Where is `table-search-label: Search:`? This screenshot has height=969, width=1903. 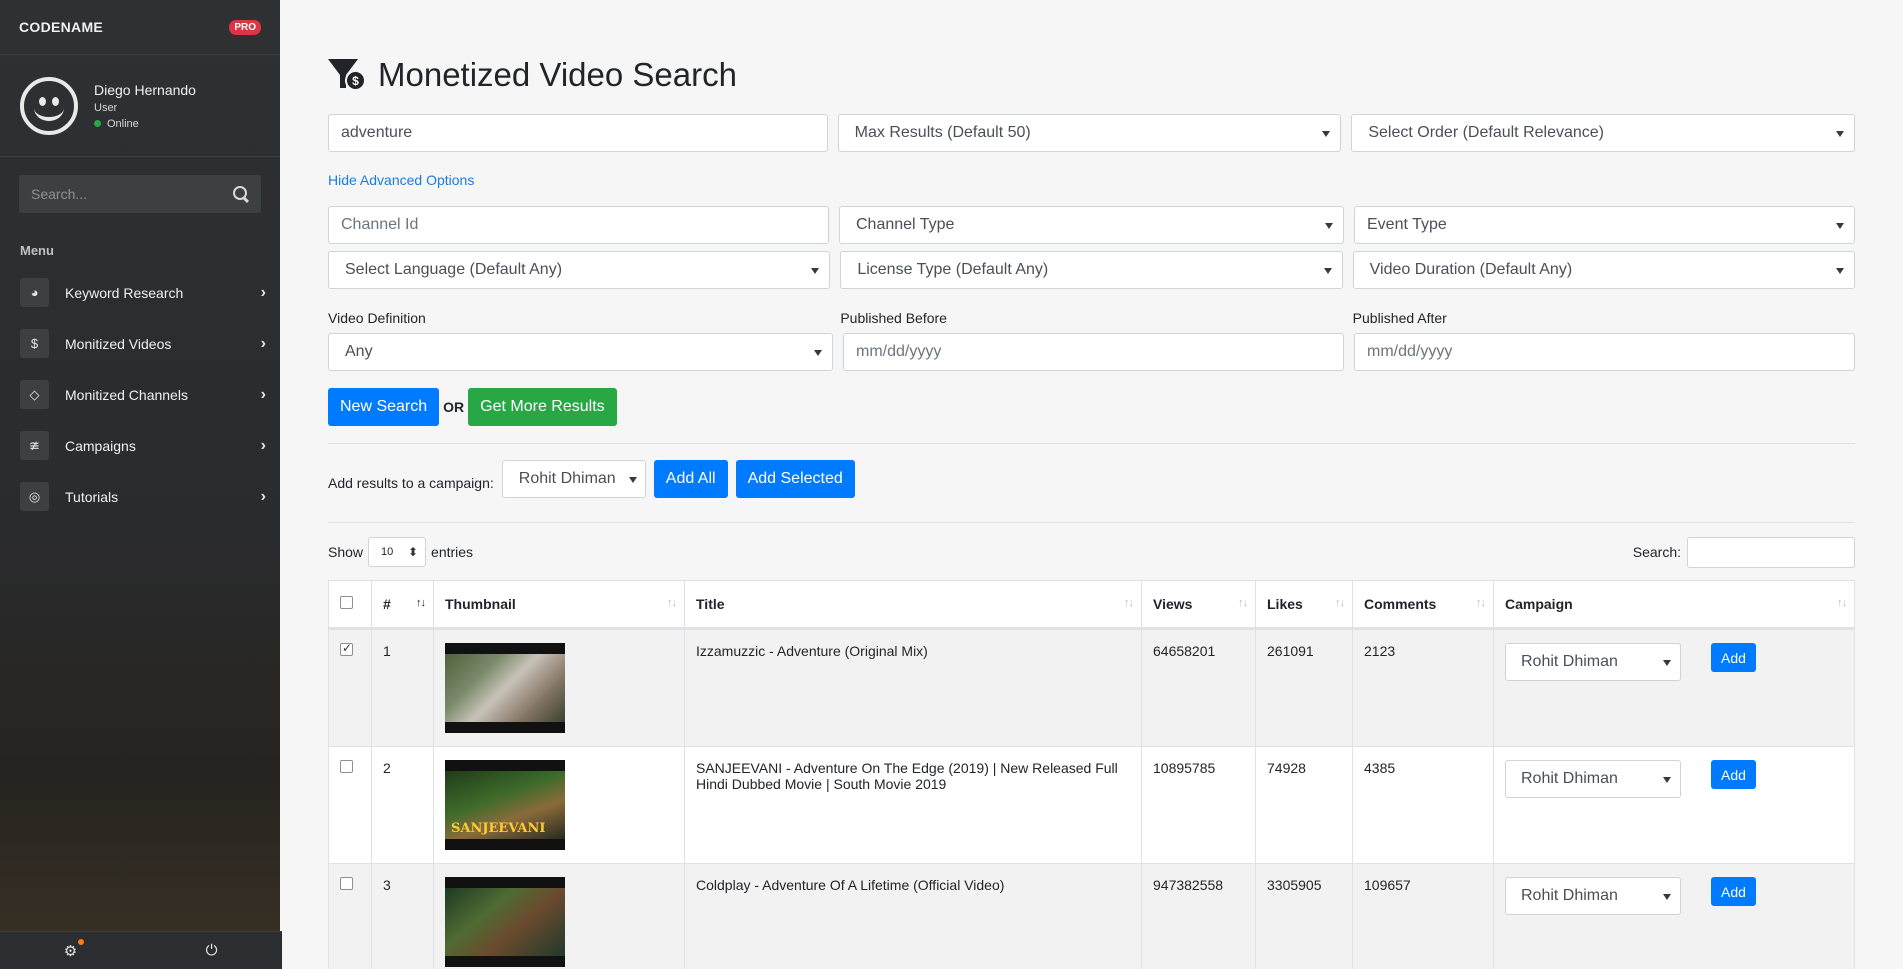
table-search-label: Search: is located at coordinates (1656, 552).